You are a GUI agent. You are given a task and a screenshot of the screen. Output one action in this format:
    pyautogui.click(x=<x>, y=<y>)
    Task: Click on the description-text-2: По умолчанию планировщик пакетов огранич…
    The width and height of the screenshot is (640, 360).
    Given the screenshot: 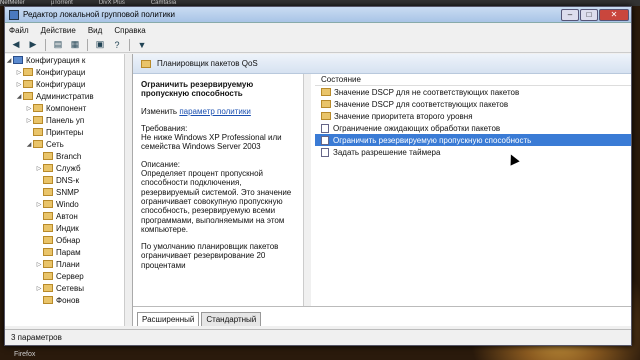 What is the action you would take?
    pyautogui.click(x=210, y=256)
    